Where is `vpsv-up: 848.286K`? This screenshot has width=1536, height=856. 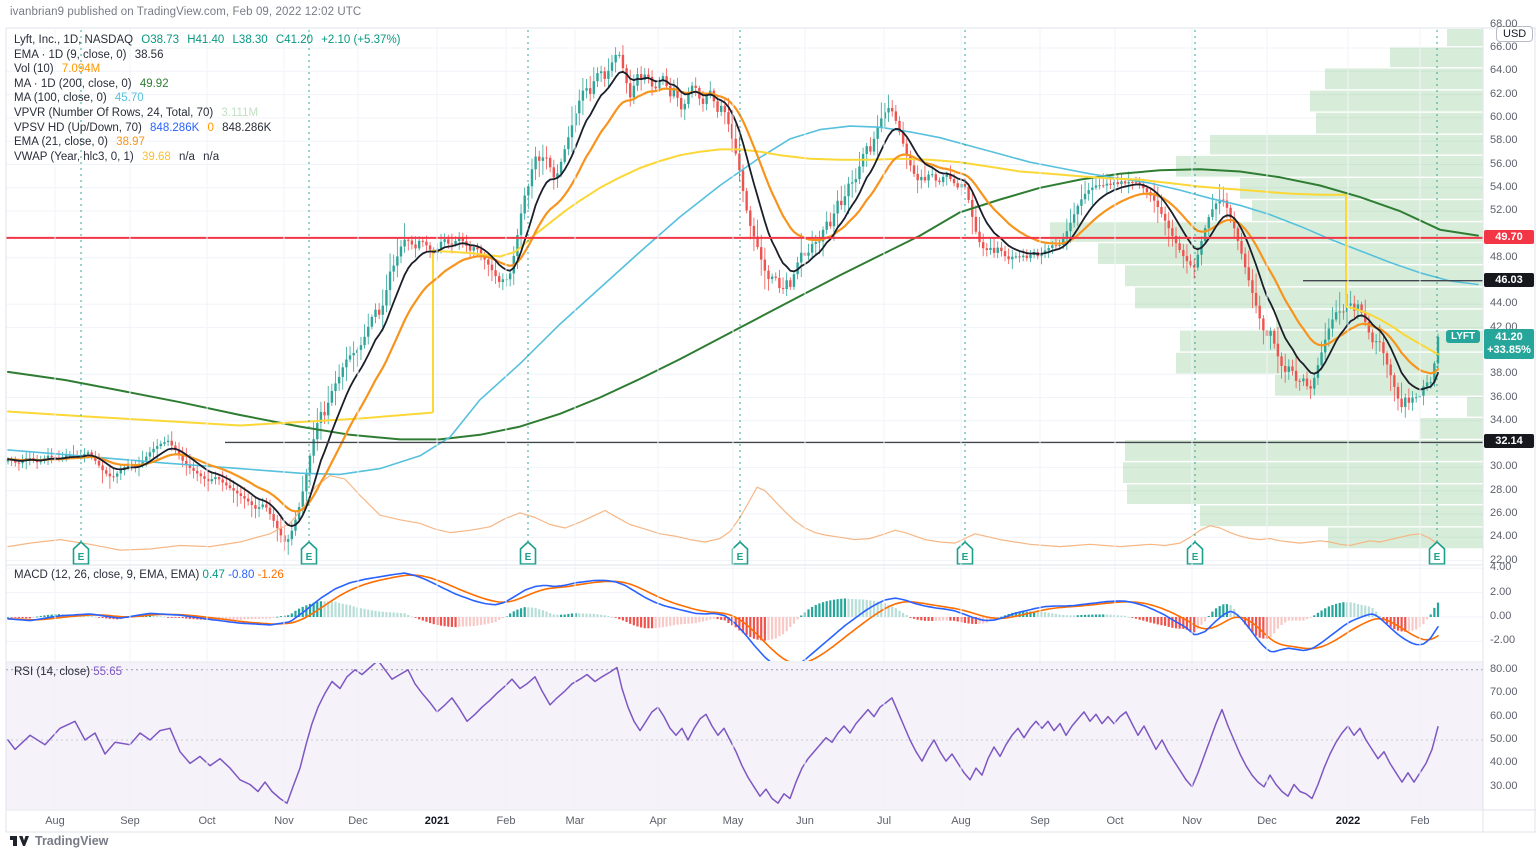
vpsv-up: 848.286K is located at coordinates (175, 127).